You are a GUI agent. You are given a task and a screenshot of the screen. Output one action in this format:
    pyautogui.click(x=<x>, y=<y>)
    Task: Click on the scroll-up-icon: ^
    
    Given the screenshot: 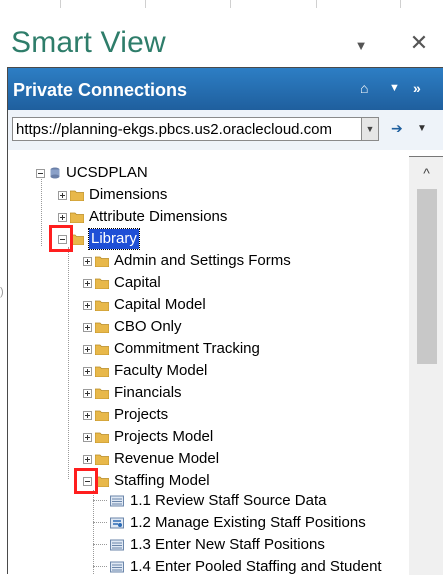 What is the action you would take?
    pyautogui.click(x=426, y=173)
    